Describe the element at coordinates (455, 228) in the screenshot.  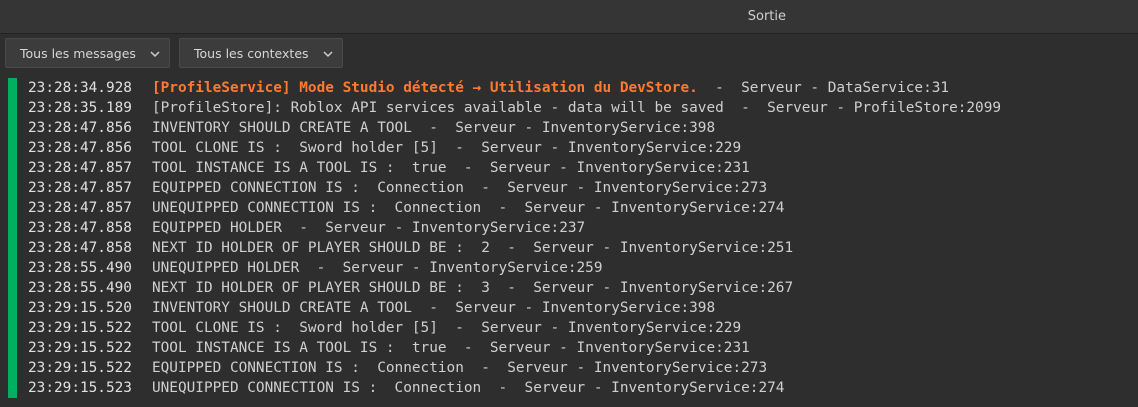
I see `log-source: Serveur - InventoryService:237` at that location.